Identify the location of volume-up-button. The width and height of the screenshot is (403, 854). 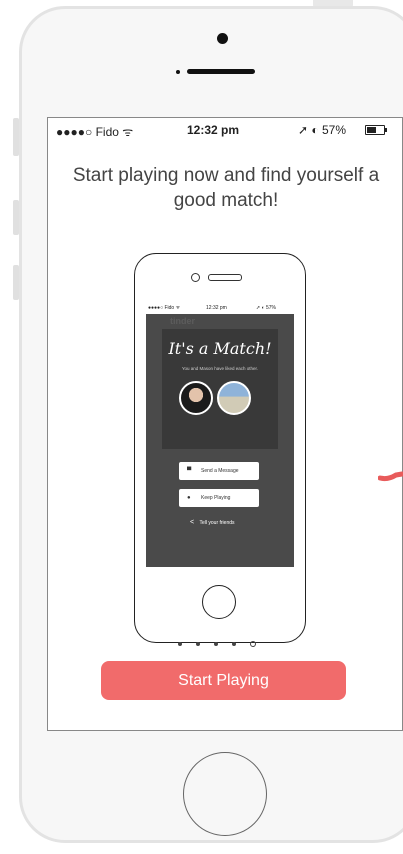
(16, 217).